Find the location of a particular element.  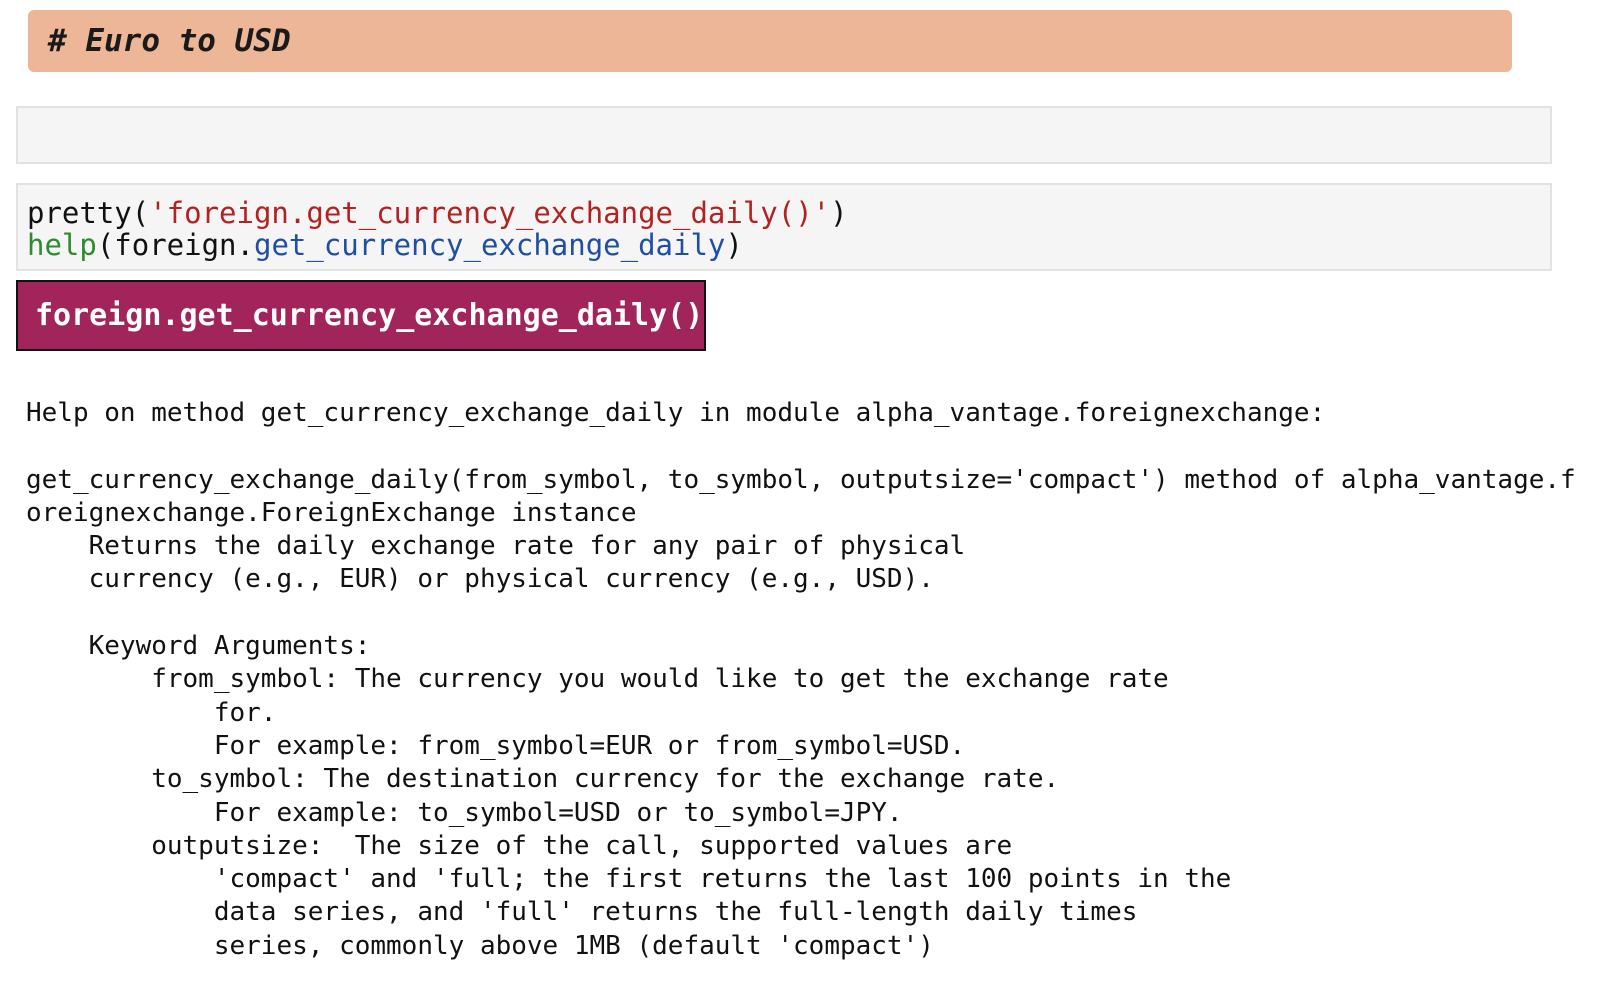

code-token: 'foreign.get_currency_exchange_daily()' is located at coordinates (490, 213).